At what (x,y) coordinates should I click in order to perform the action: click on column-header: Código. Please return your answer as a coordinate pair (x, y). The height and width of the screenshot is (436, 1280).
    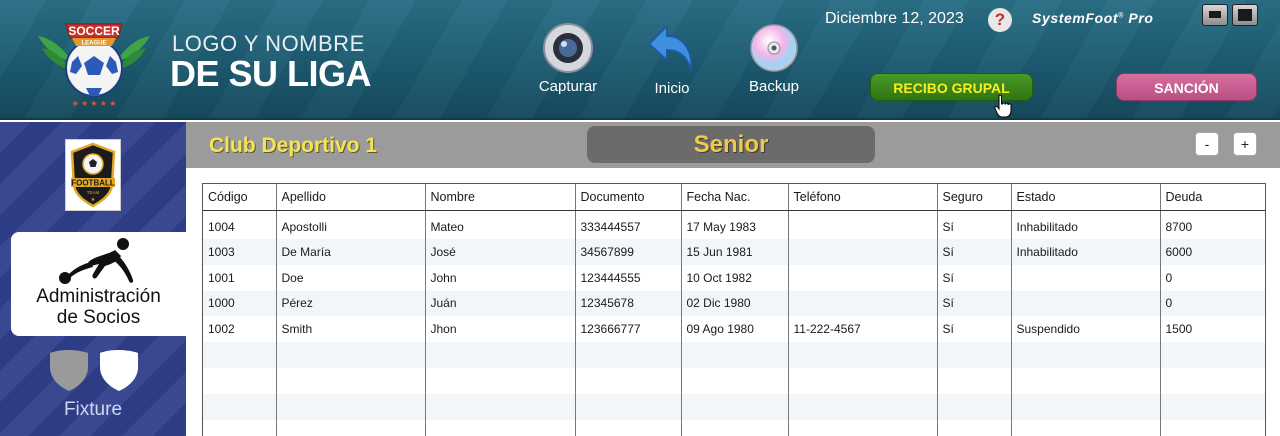
    Looking at the image, I should click on (240, 197).